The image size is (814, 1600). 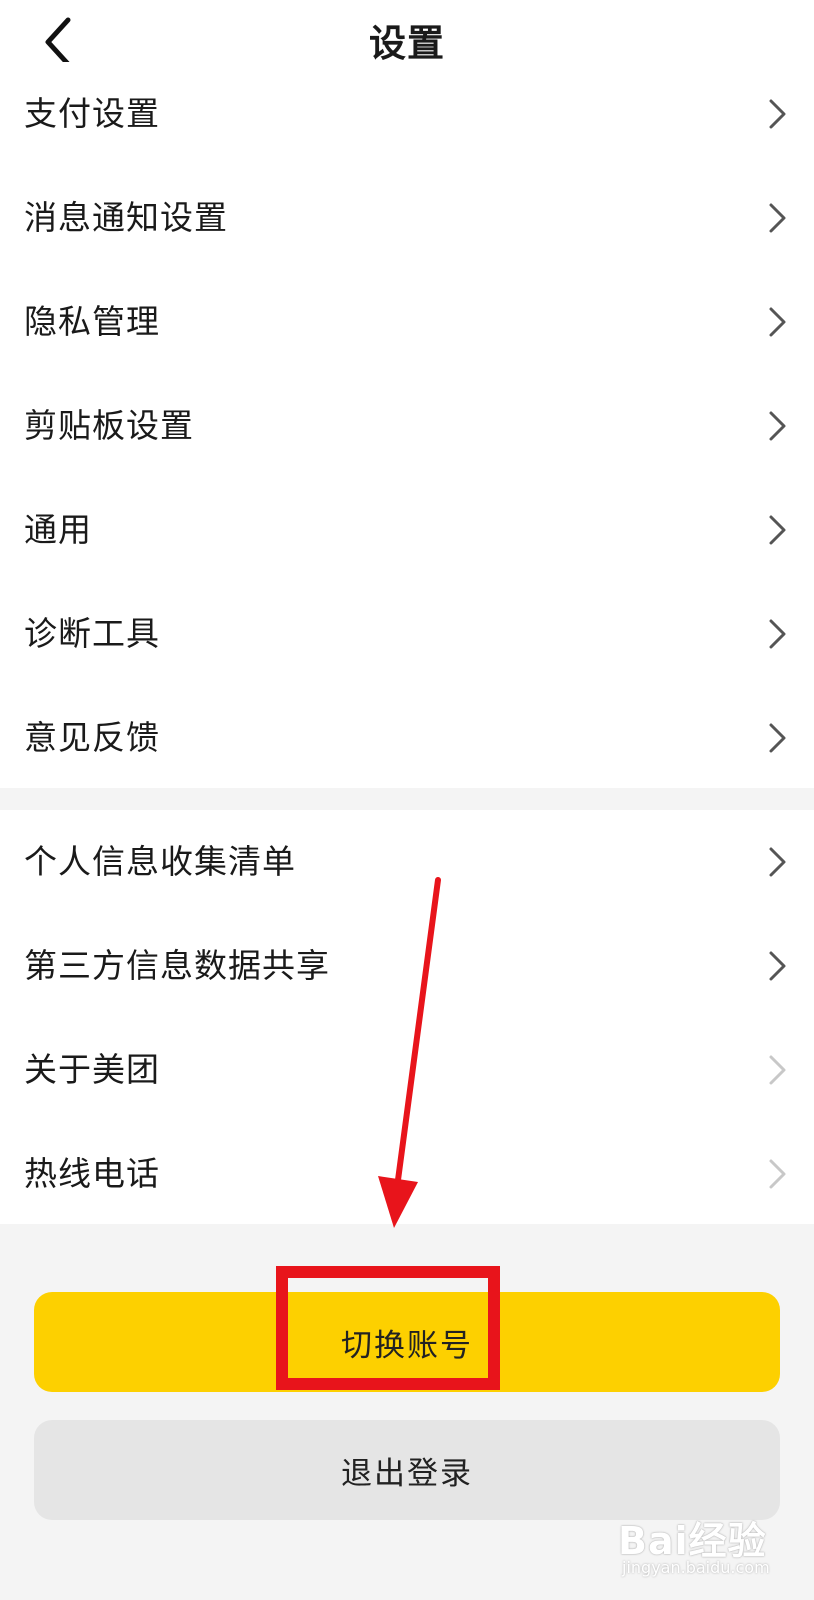 What do you see at coordinates (407, 1470) in the screenshot?
I see `logout-button: 退出登录` at bounding box center [407, 1470].